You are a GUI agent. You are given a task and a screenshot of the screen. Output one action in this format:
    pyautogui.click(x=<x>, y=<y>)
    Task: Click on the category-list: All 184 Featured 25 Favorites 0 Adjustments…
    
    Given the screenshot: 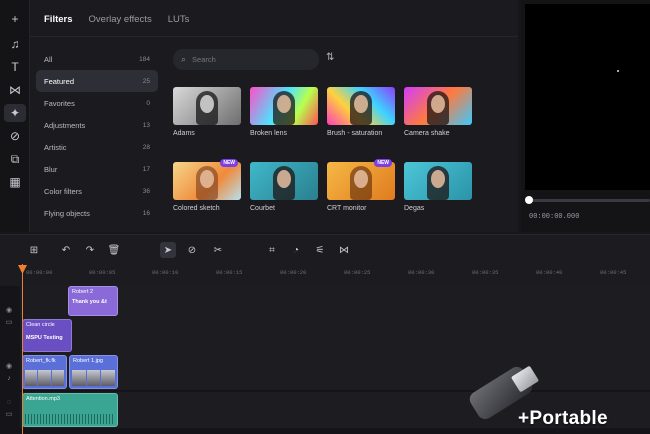 What is the action you would take?
    pyautogui.click(x=97, y=136)
    